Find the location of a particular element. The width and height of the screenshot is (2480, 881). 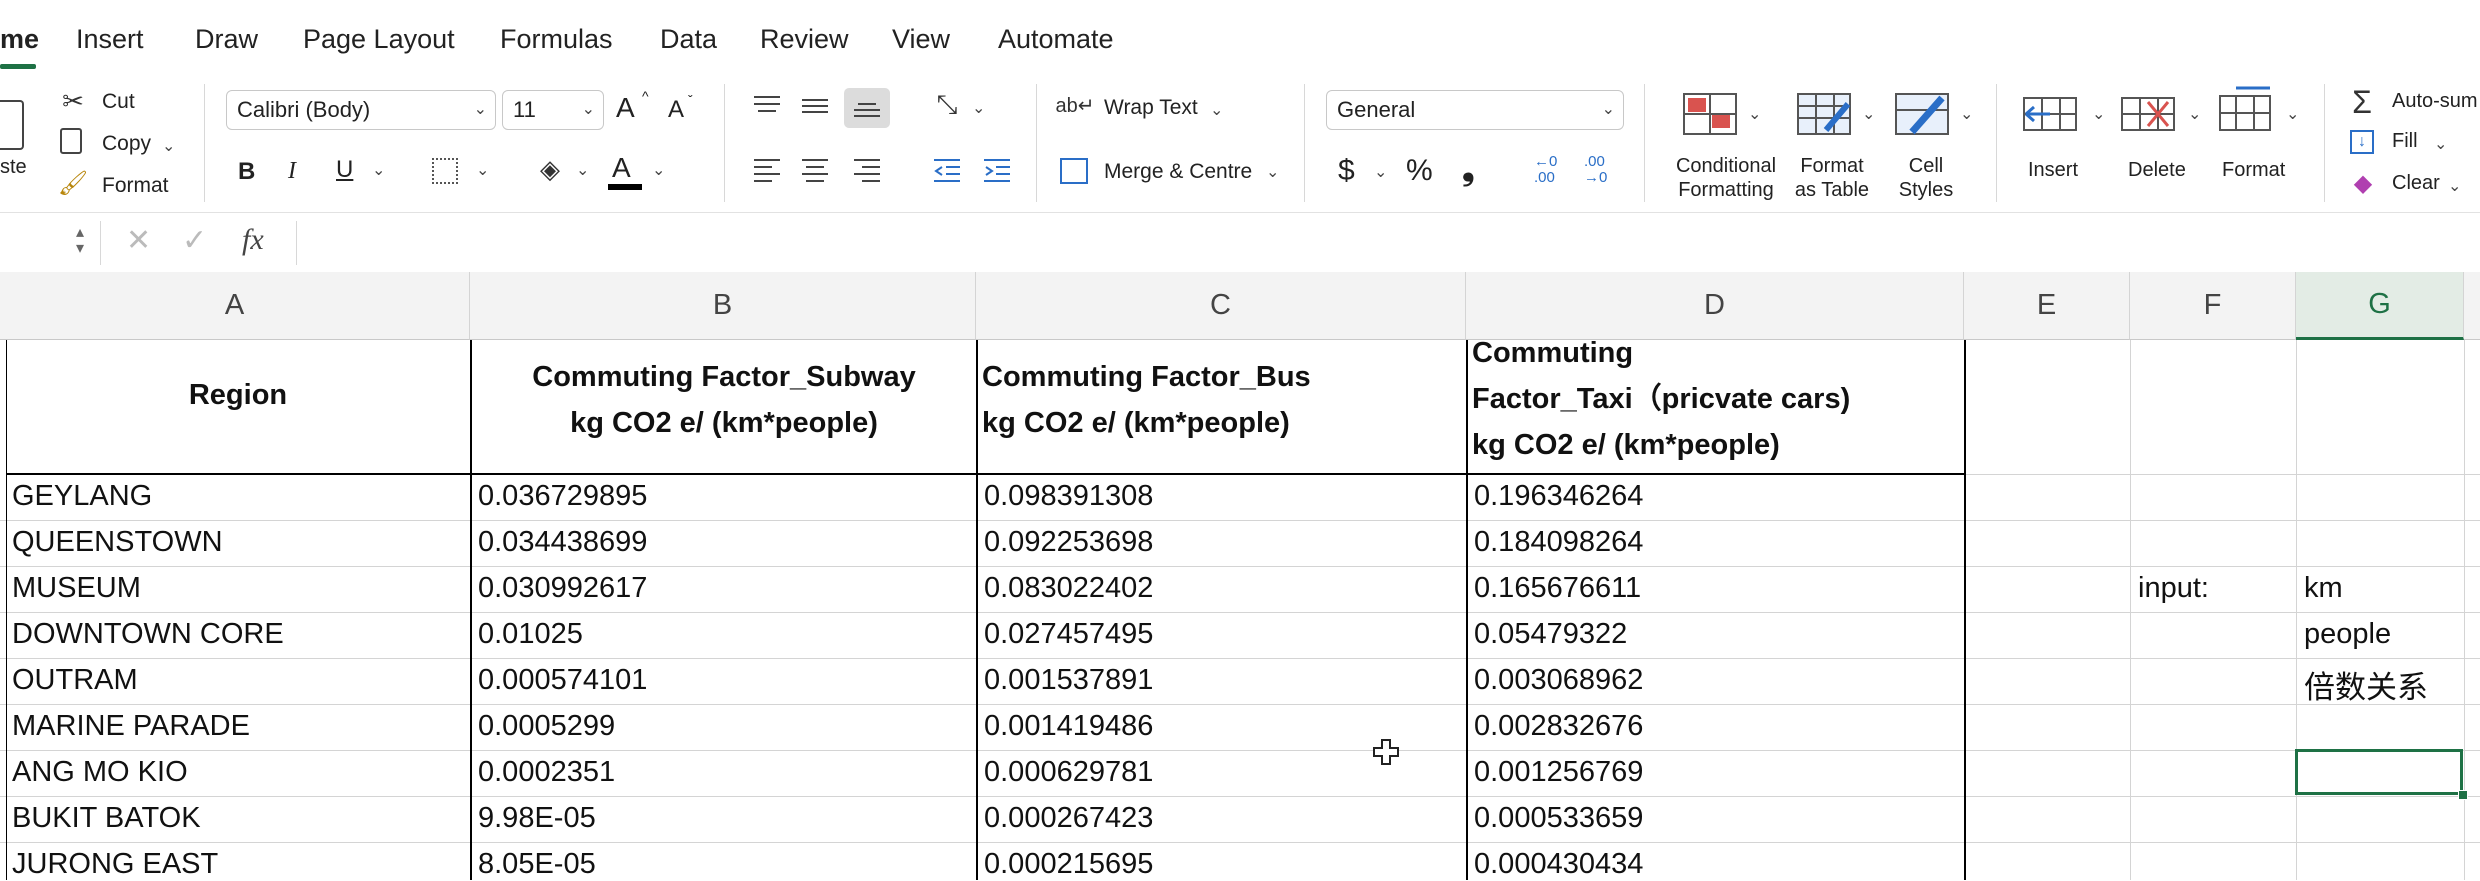

insert-dropdown-icon: ⌄ is located at coordinates (2098, 114).